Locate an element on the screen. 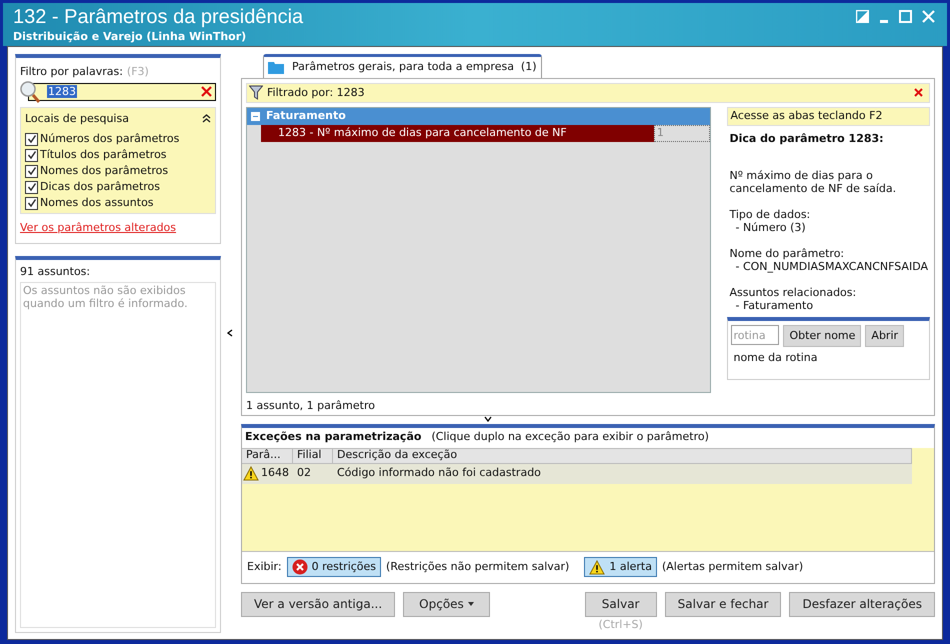  column-header: Filial is located at coordinates (313, 455).